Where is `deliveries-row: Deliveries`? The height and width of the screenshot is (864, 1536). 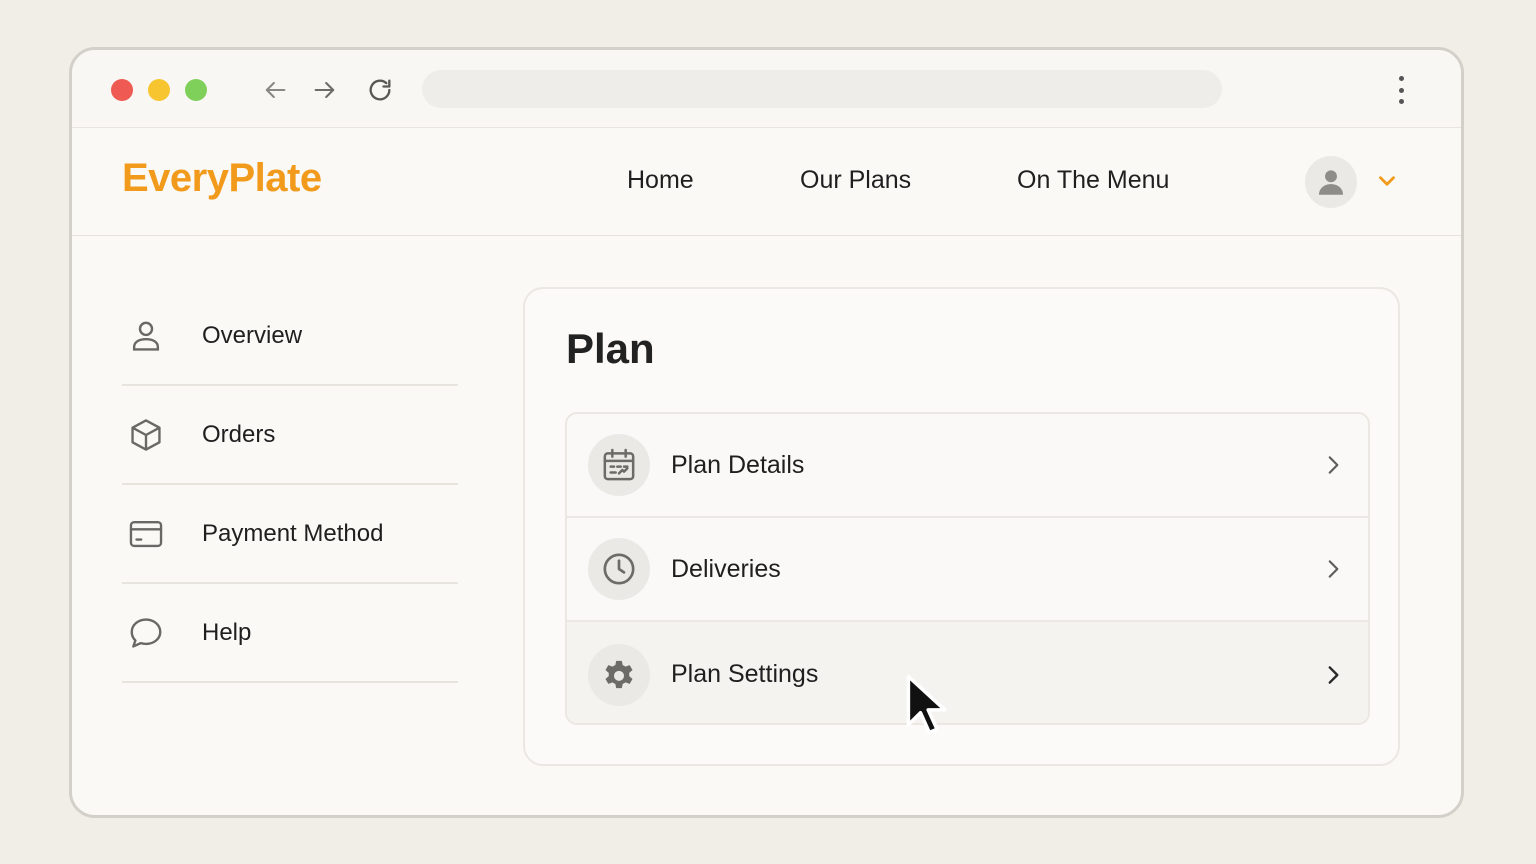
deliveries-row: Deliveries is located at coordinates (967, 570).